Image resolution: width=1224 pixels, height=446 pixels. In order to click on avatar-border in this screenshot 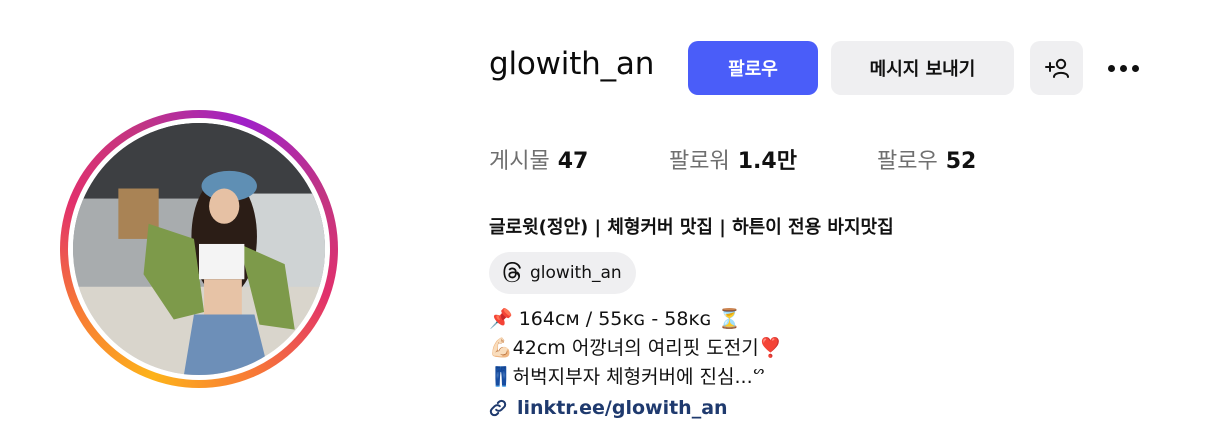, I will do `click(199, 249)`.